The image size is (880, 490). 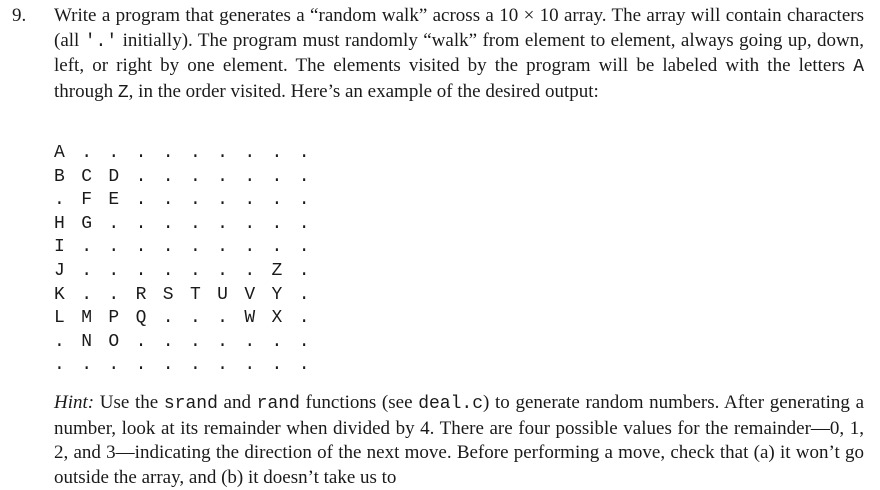 I want to click on grid-cell: Y, so click(x=277, y=294).